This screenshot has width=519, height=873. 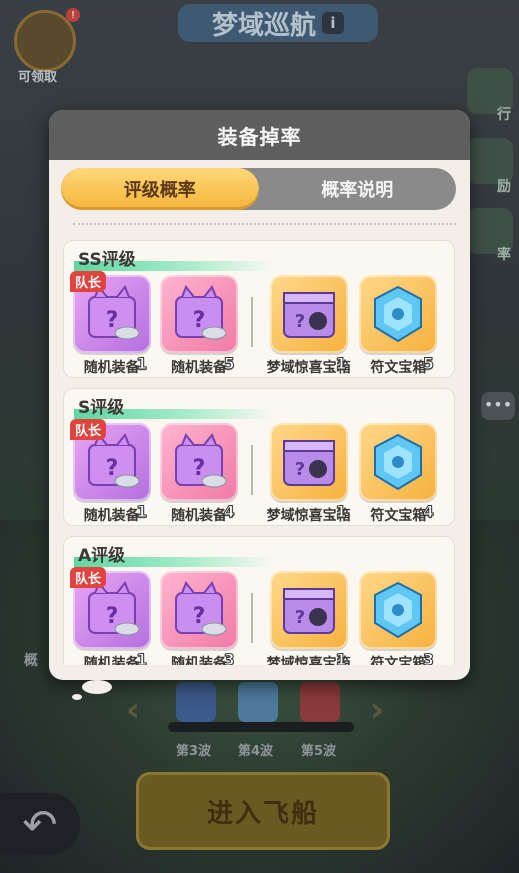 I want to click on page-title: 梦域巡航 i, so click(x=278, y=23).